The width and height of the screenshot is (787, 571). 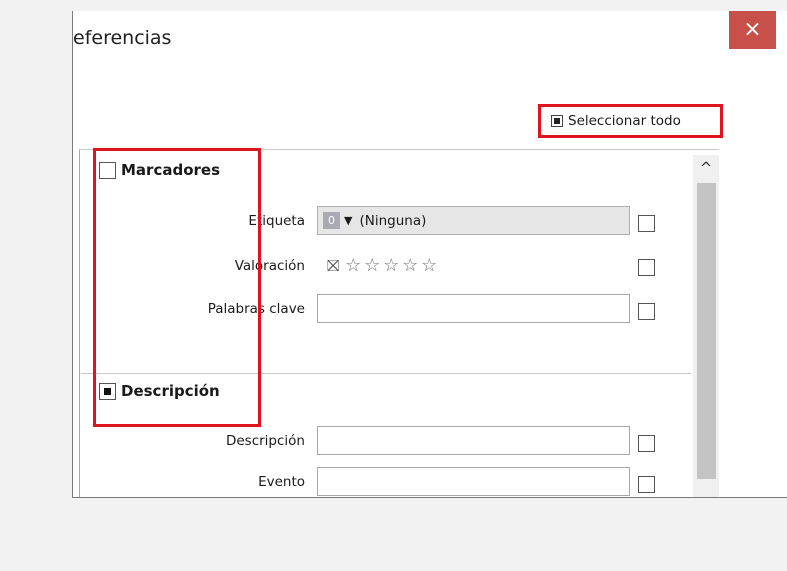 I want to click on descripcion-label: Descripción, so click(x=265, y=441).